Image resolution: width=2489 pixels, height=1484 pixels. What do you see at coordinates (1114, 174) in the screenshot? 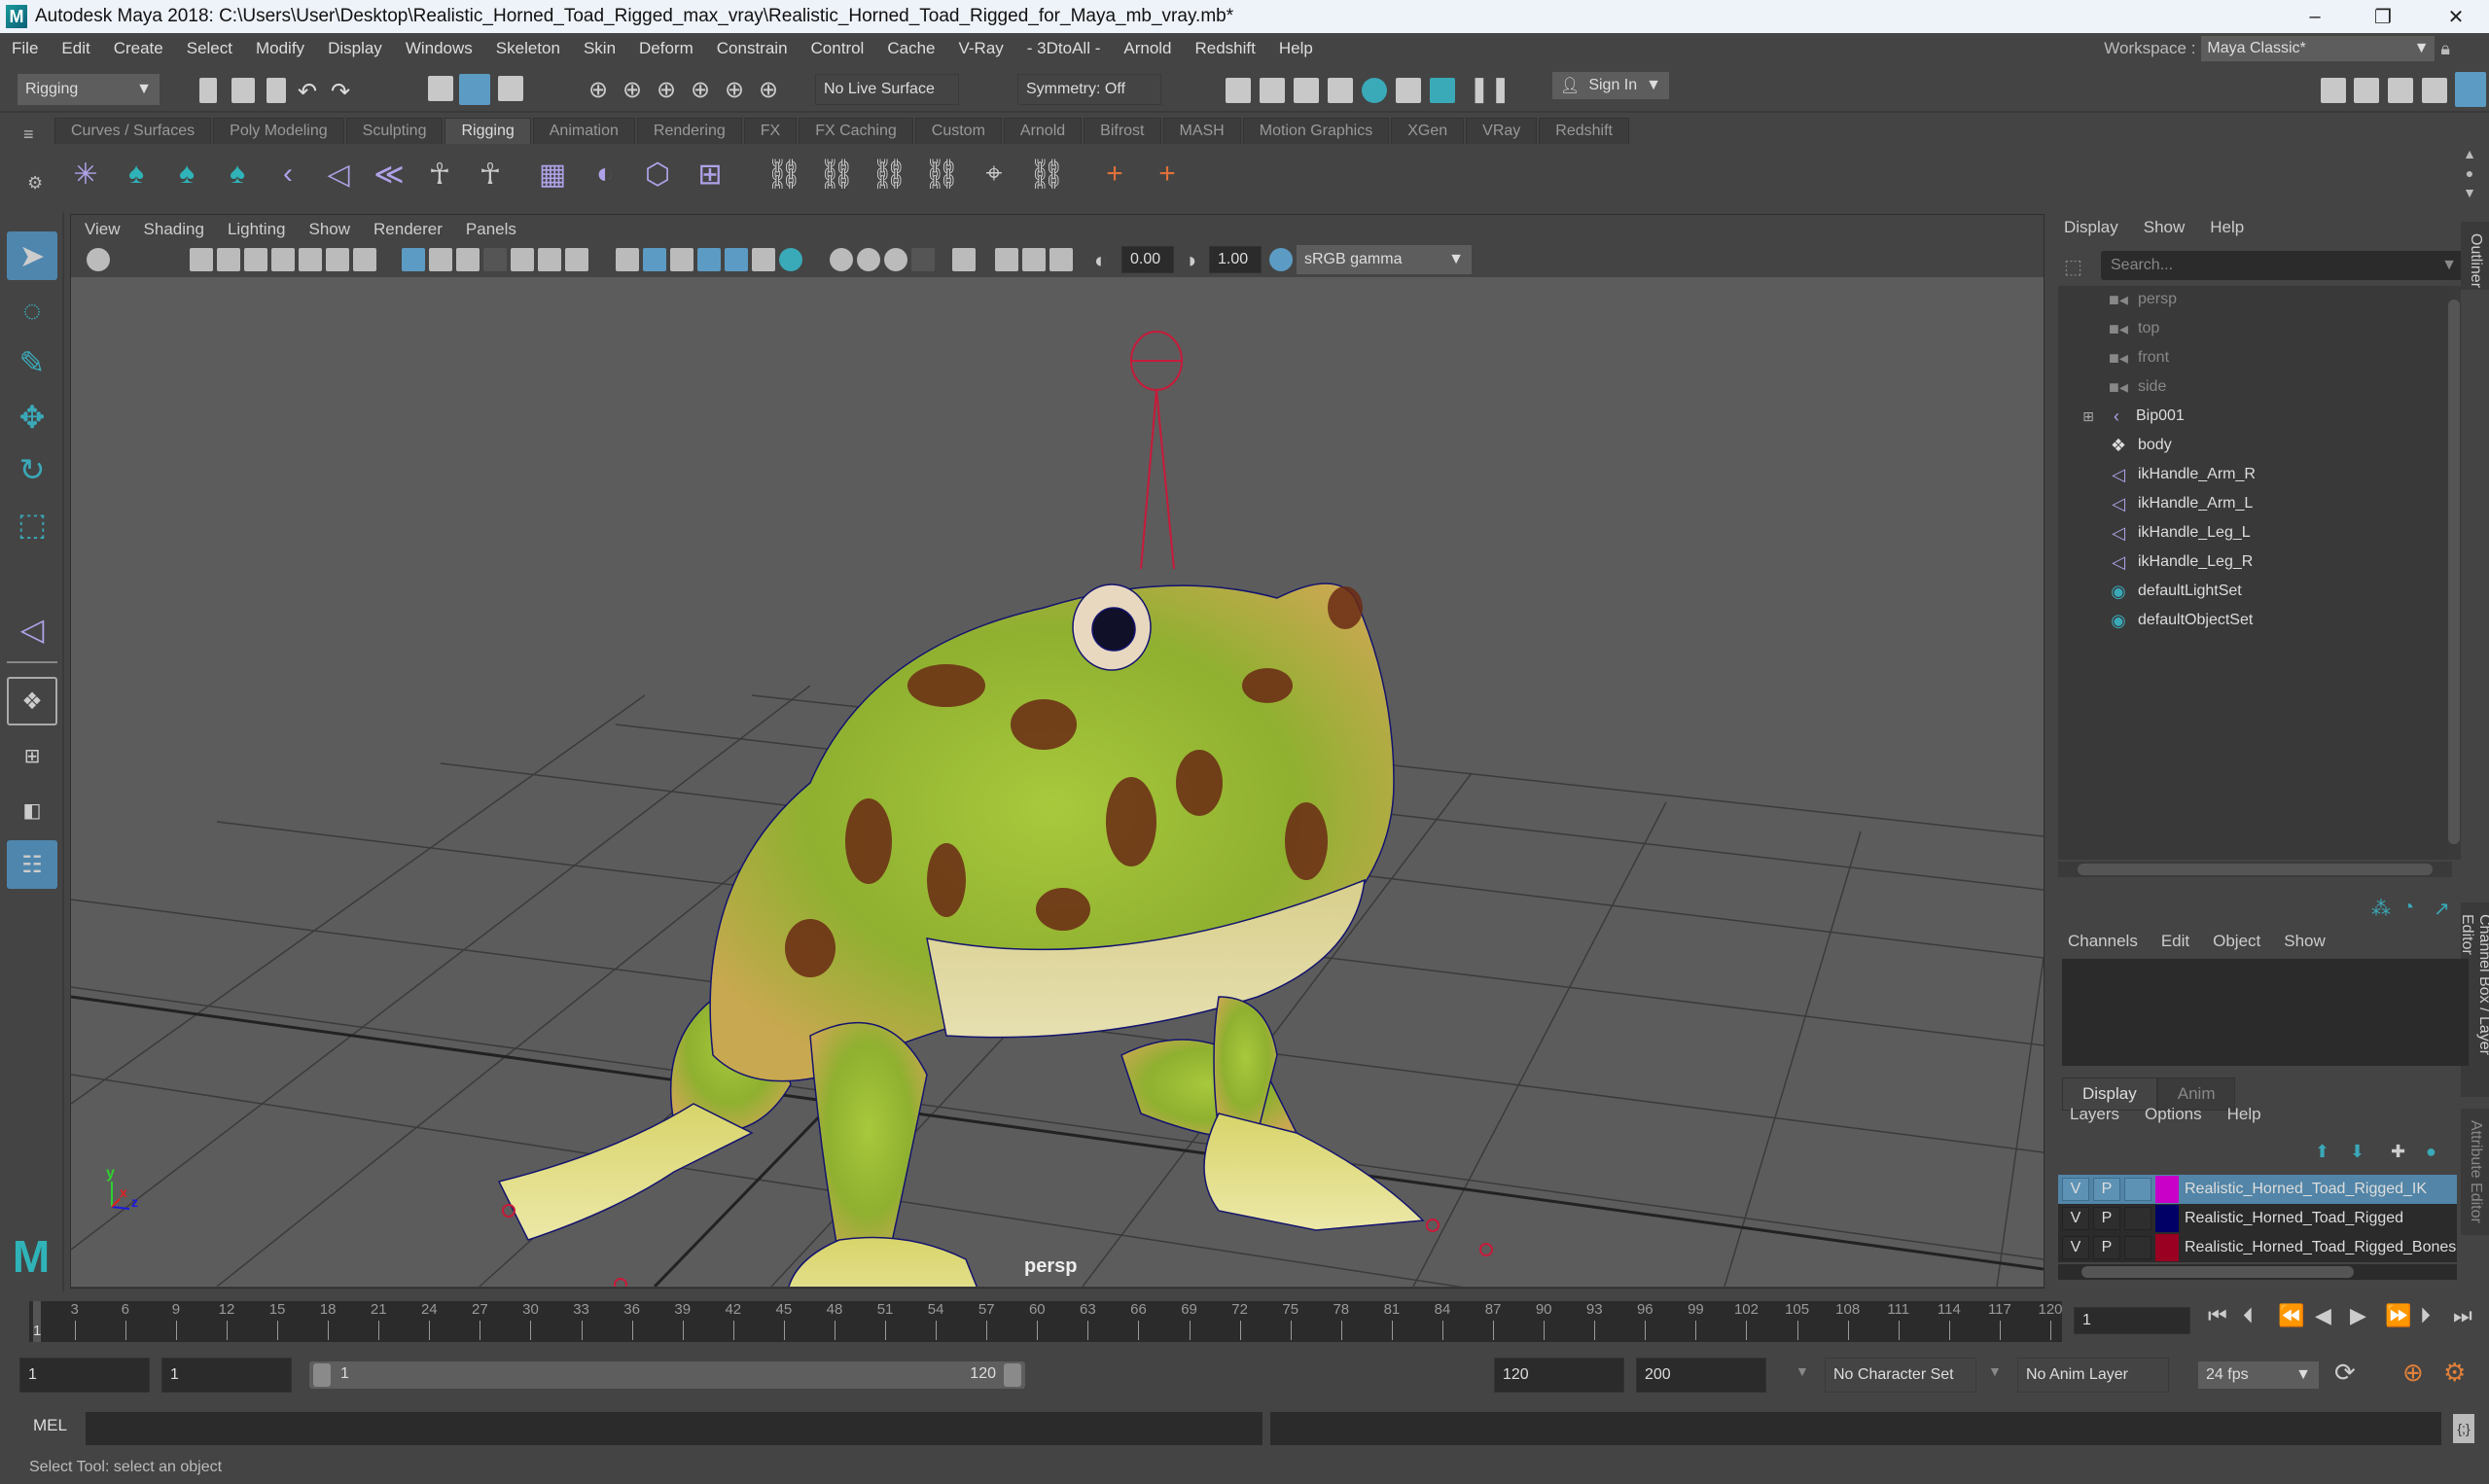
I see `locator-icon: +` at bounding box center [1114, 174].